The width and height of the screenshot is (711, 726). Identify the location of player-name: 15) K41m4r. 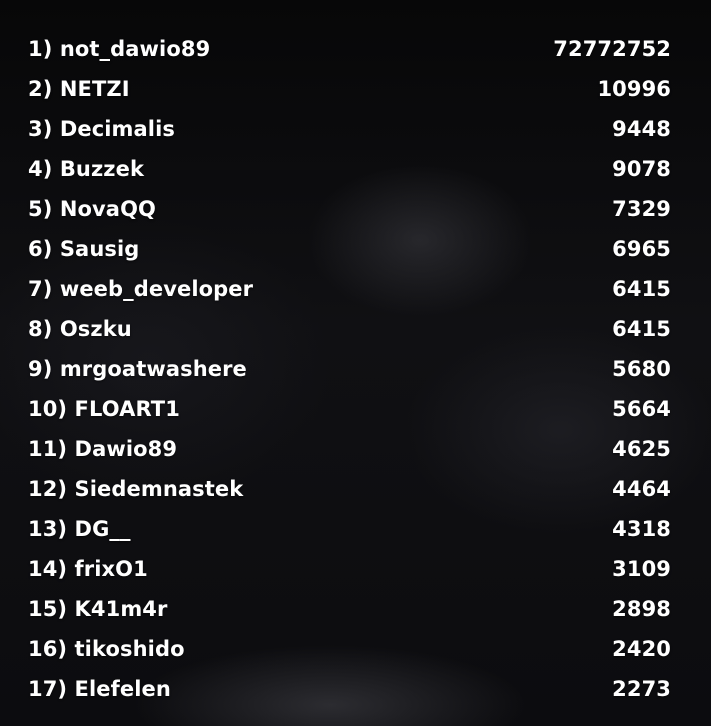
(98, 609).